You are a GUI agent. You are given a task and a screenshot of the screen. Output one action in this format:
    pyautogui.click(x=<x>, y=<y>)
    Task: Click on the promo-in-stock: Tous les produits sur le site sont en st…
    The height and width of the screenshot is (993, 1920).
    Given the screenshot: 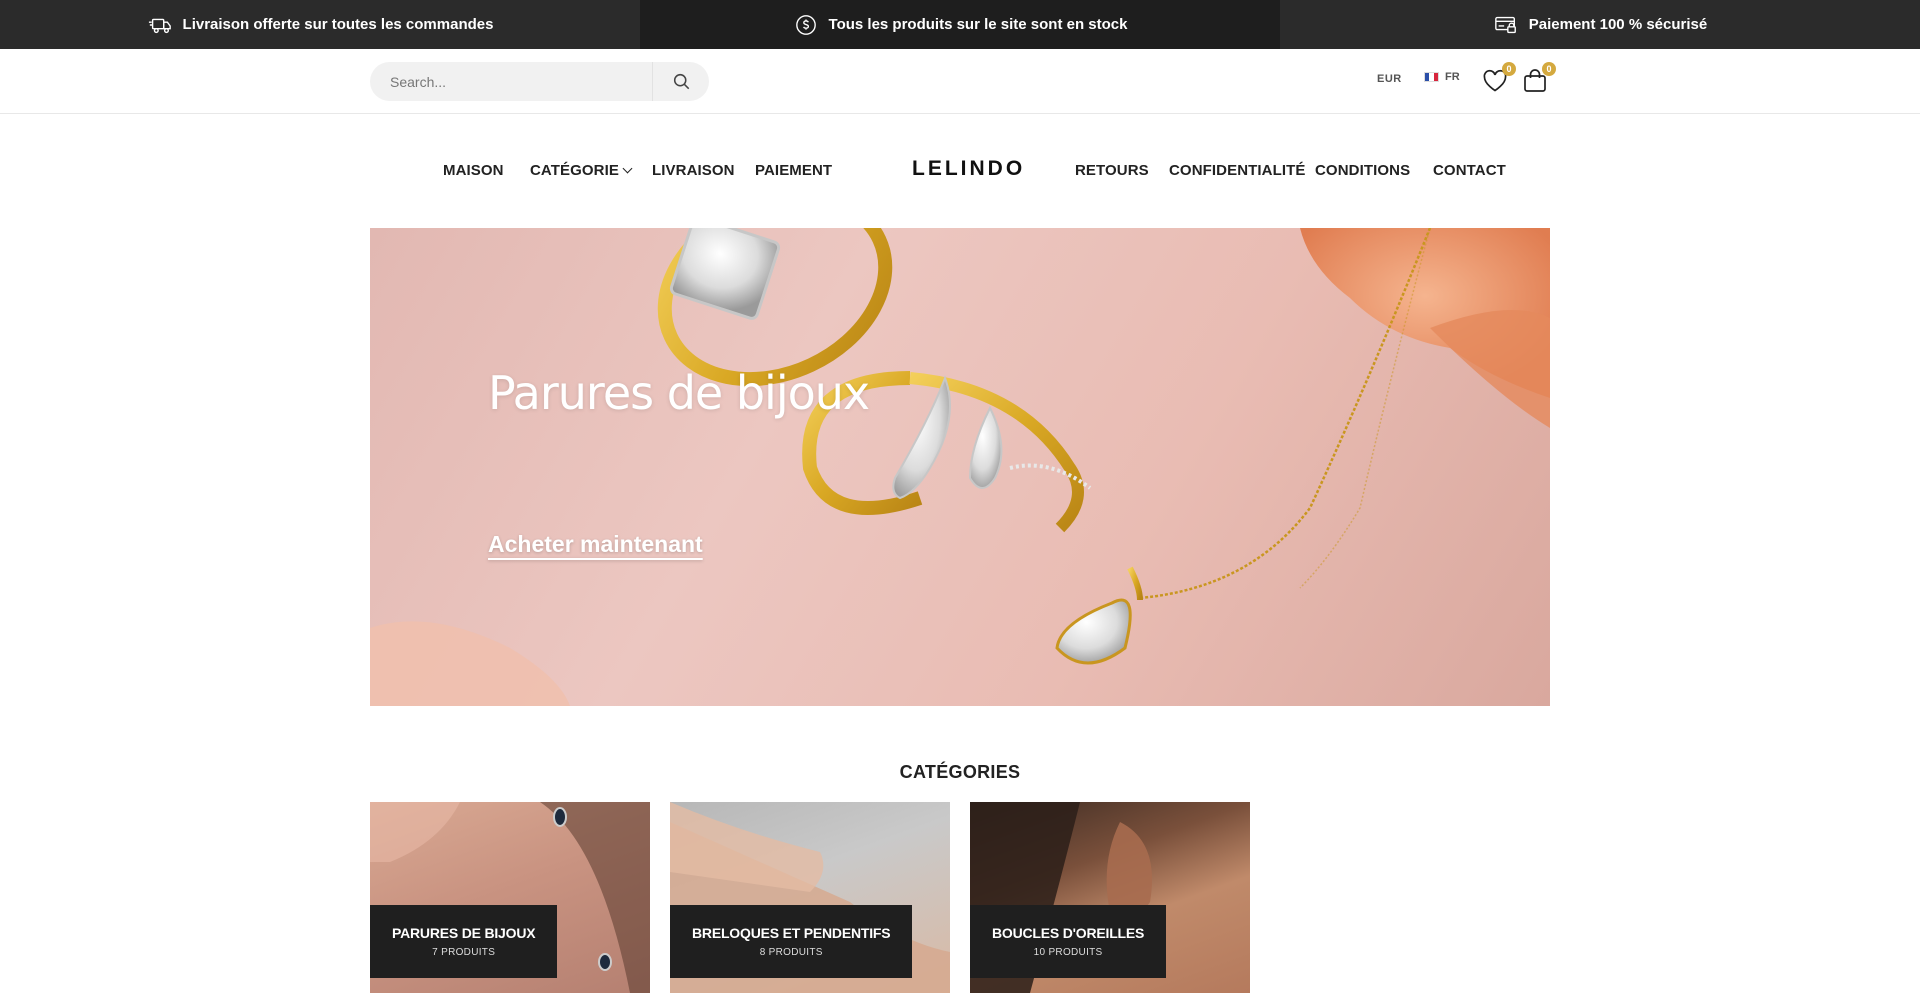 What is the action you would take?
    pyautogui.click(x=960, y=24)
    